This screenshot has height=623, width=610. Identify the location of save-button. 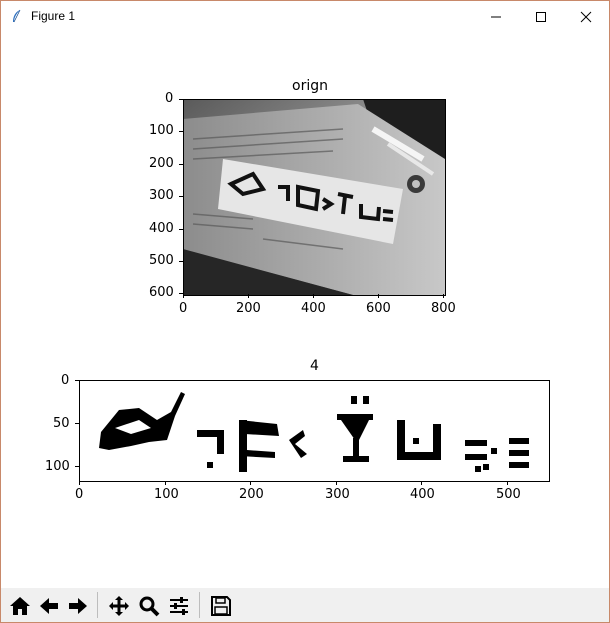
(220, 605).